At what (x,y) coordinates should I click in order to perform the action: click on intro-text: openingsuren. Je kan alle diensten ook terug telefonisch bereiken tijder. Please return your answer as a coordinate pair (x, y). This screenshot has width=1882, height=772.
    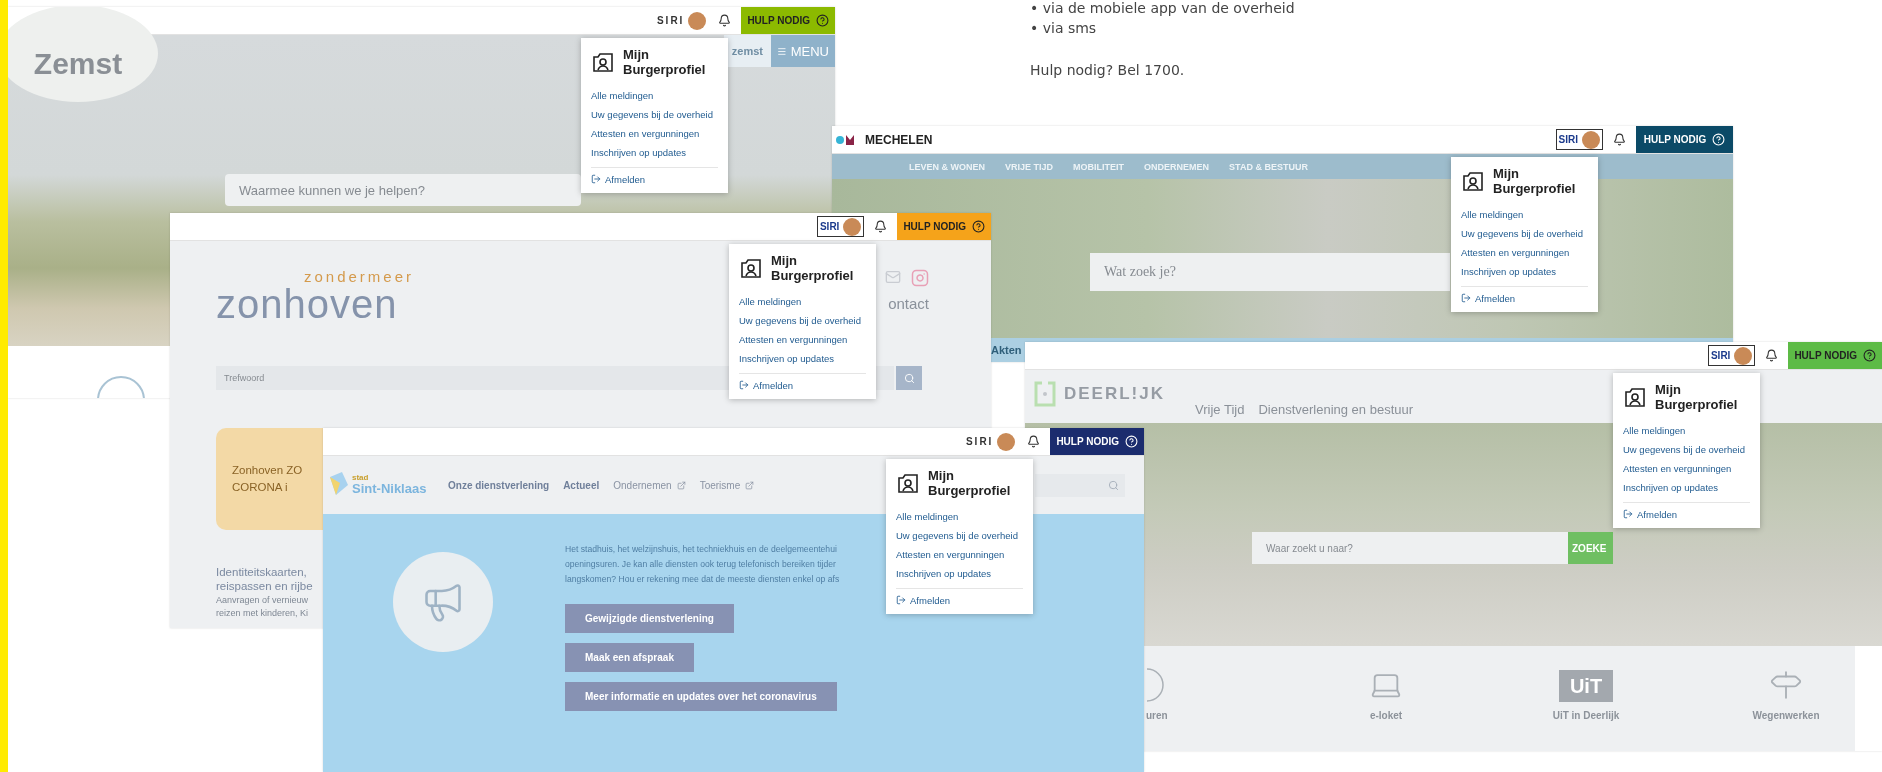
    Looking at the image, I should click on (700, 564).